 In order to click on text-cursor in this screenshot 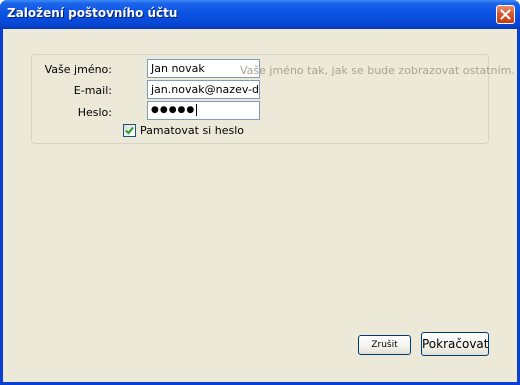, I will do `click(197, 109)`.